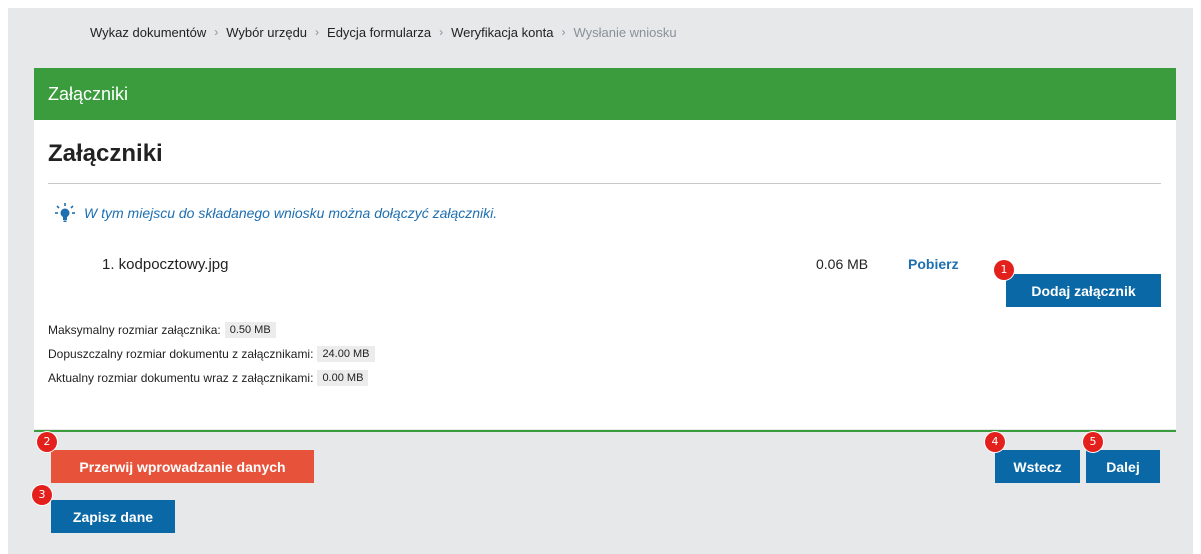  I want to click on breadcrumb-item-office-selection: Wybór urzędu, so click(266, 32).